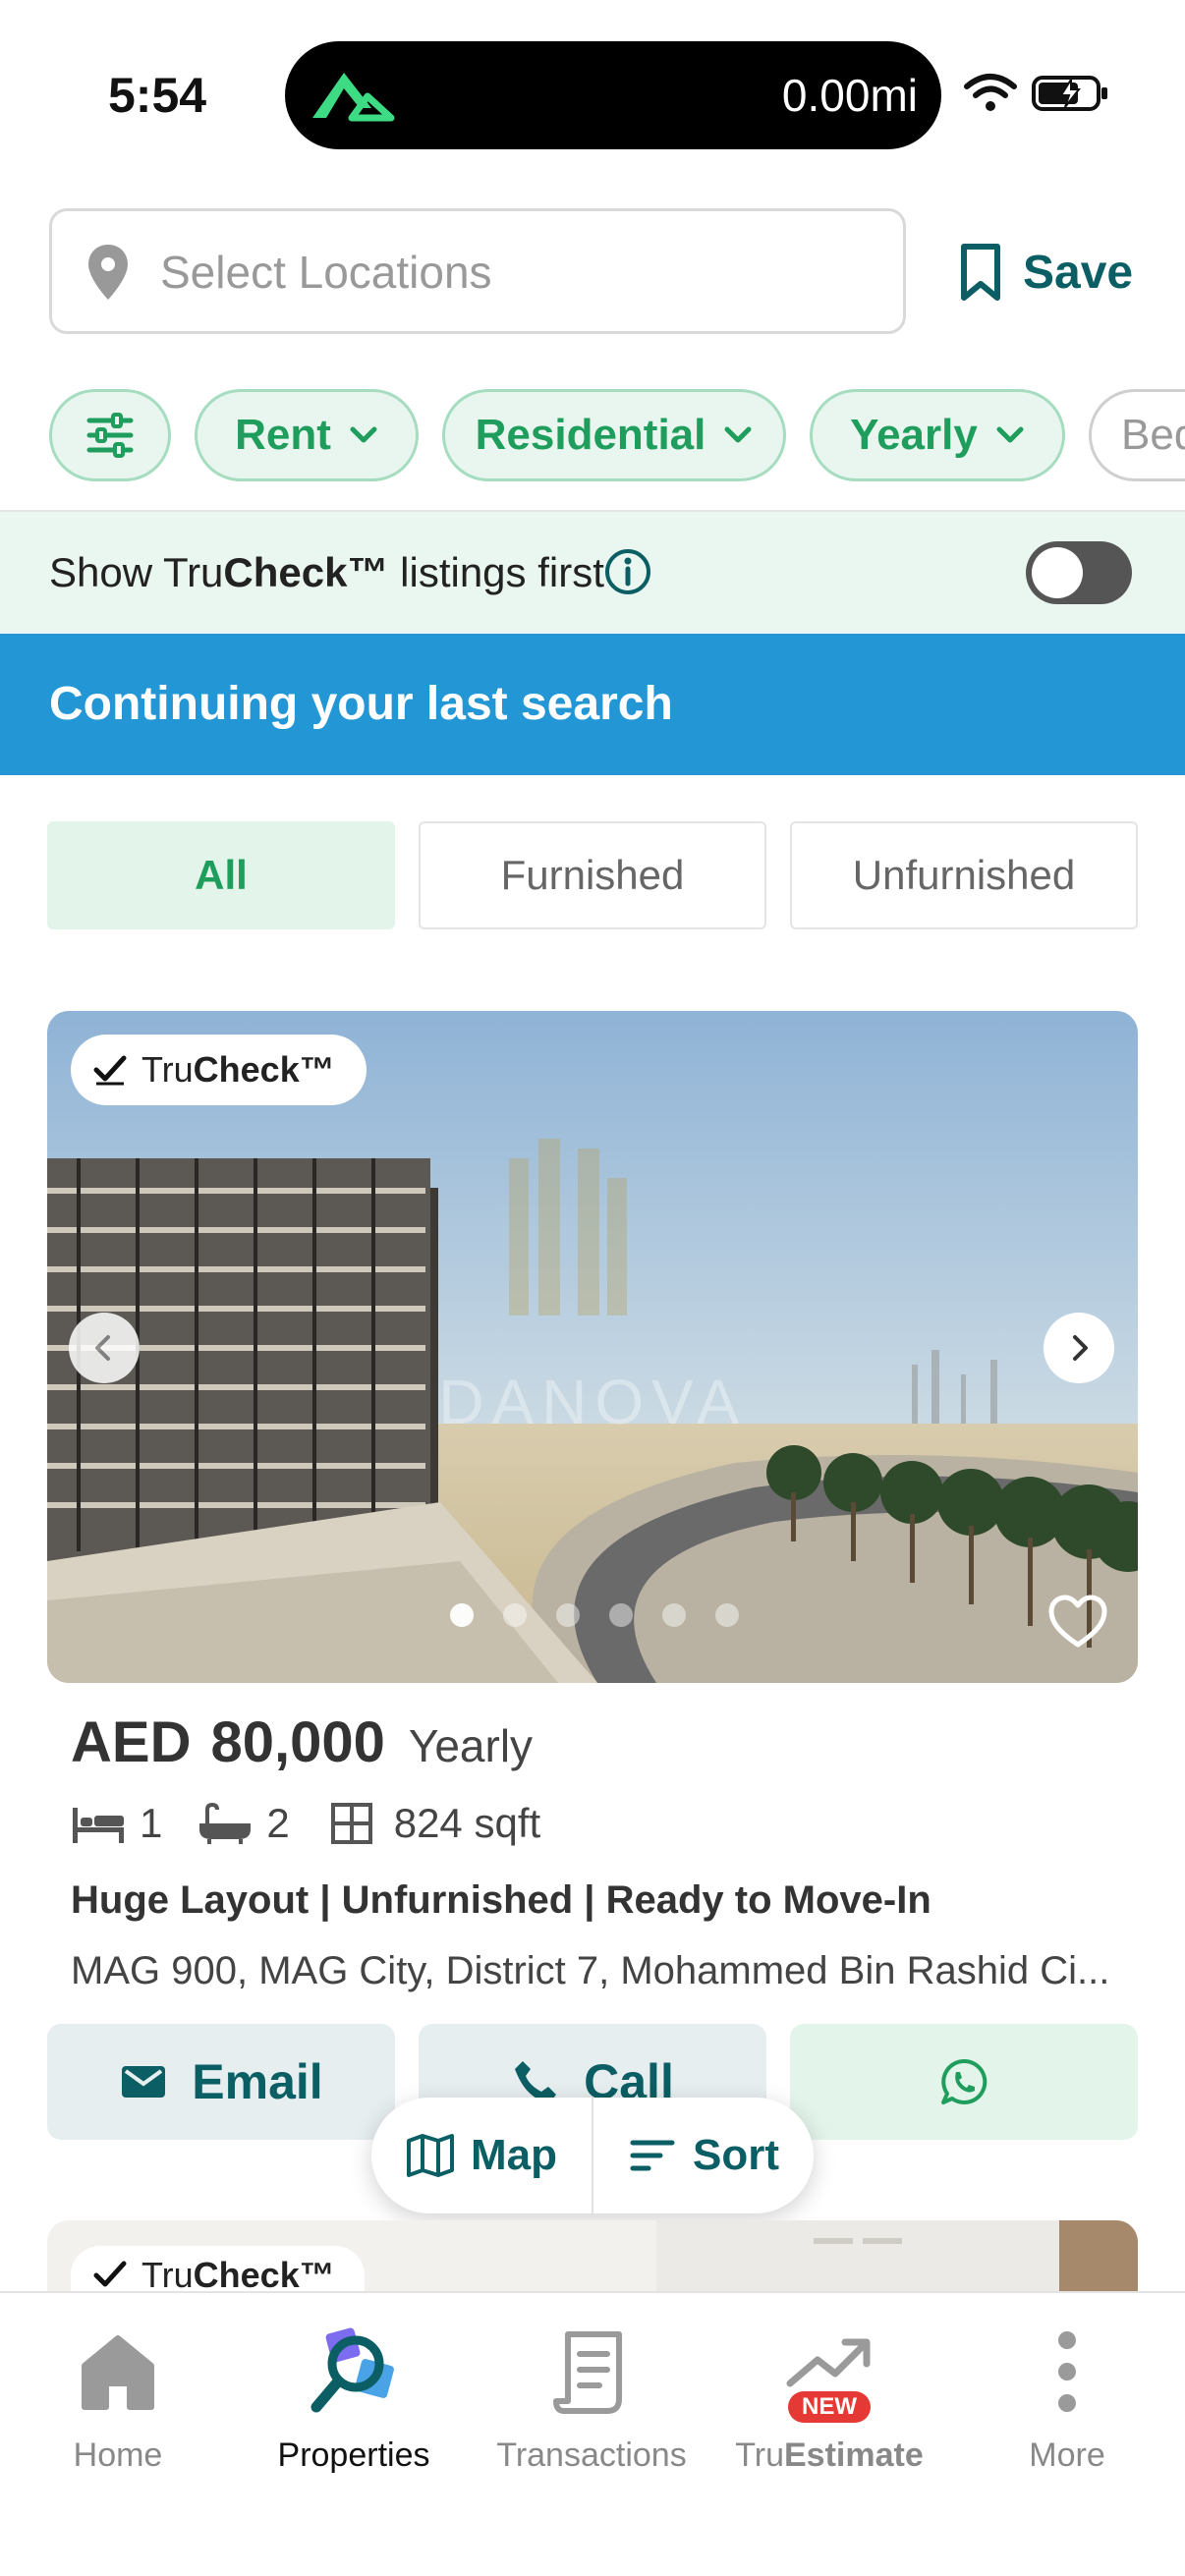  I want to click on info-icon, so click(627, 571).